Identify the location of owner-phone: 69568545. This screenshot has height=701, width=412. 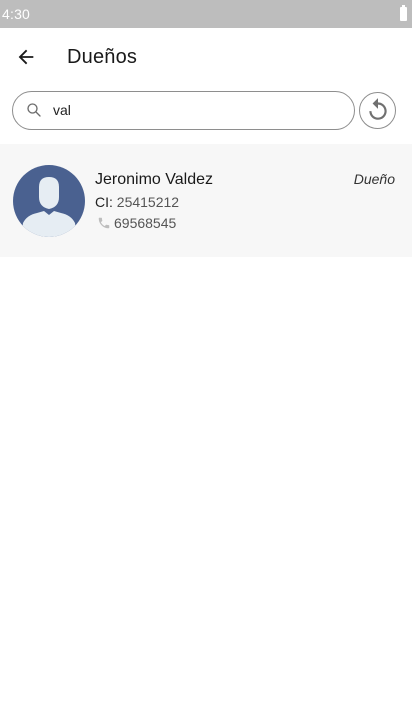
(136, 223).